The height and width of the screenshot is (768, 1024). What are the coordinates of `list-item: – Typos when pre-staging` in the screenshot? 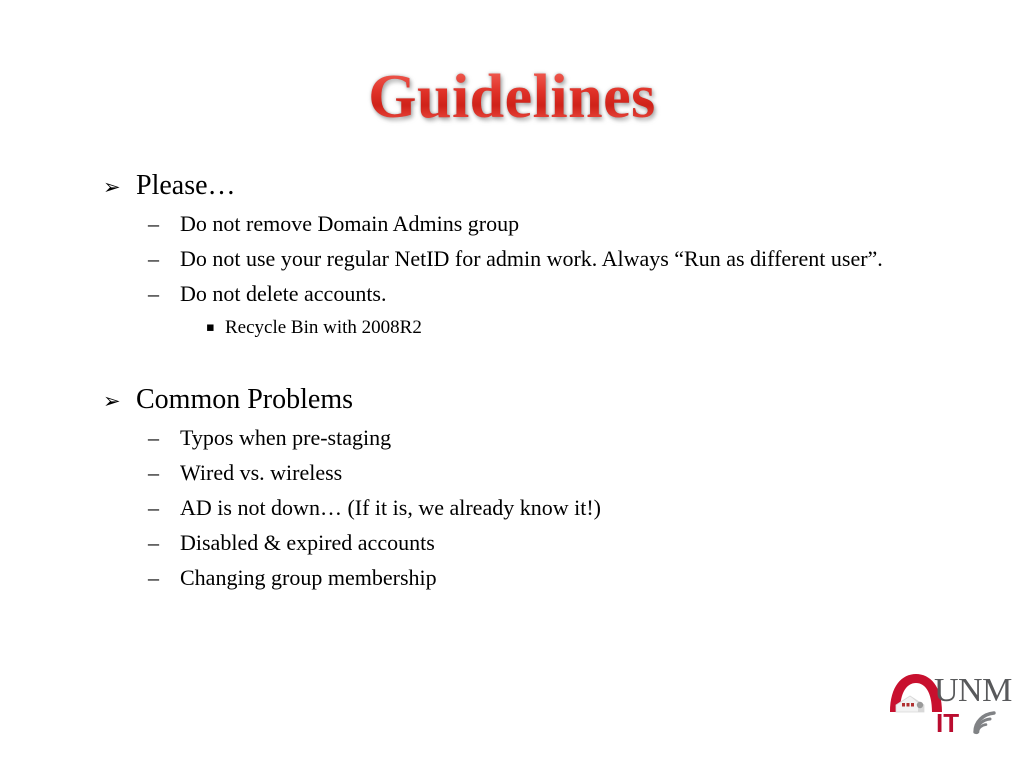 It's located at (512, 437).